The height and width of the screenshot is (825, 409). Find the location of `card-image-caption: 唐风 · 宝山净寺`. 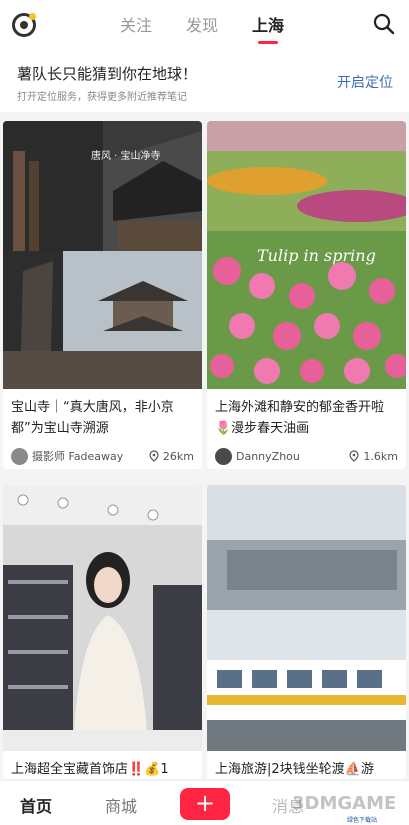

card-image-caption: 唐风 · 宝山净寺 is located at coordinates (126, 155).